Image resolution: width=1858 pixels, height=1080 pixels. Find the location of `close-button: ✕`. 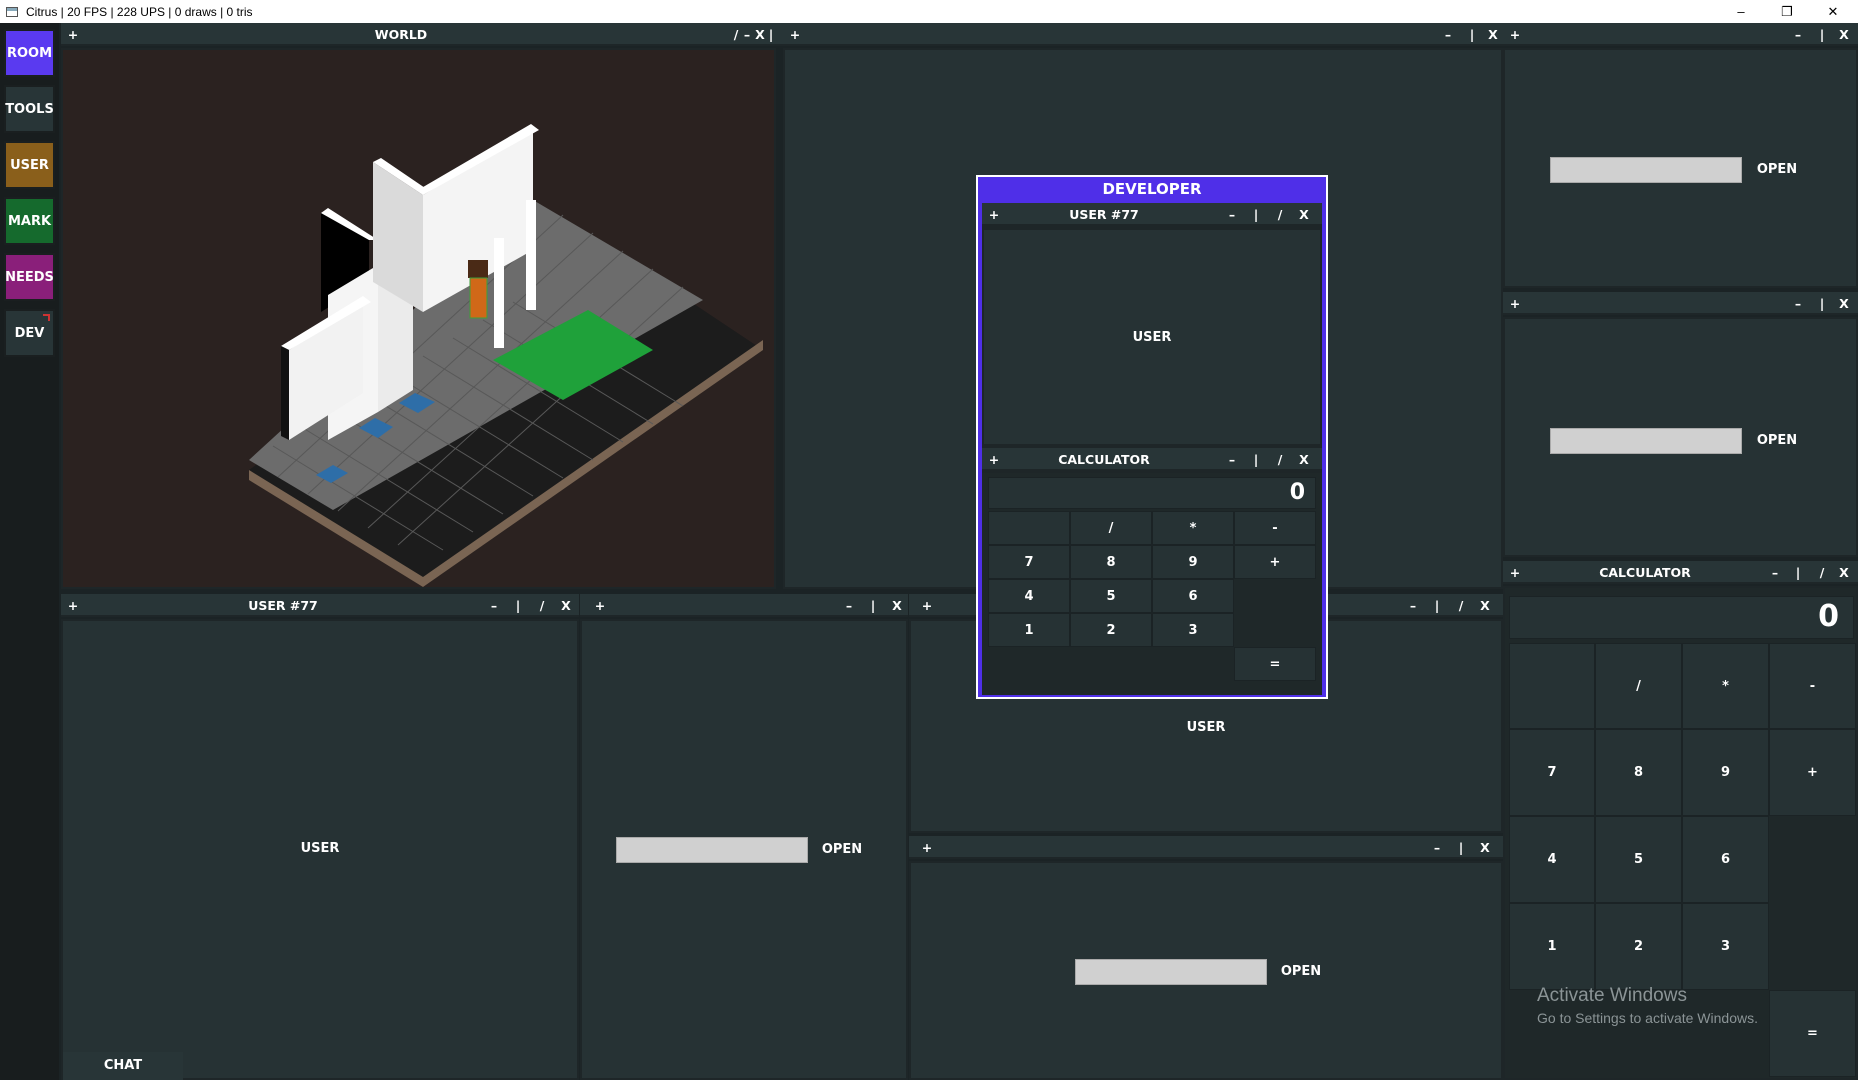

close-button: ✕ is located at coordinates (1833, 11).